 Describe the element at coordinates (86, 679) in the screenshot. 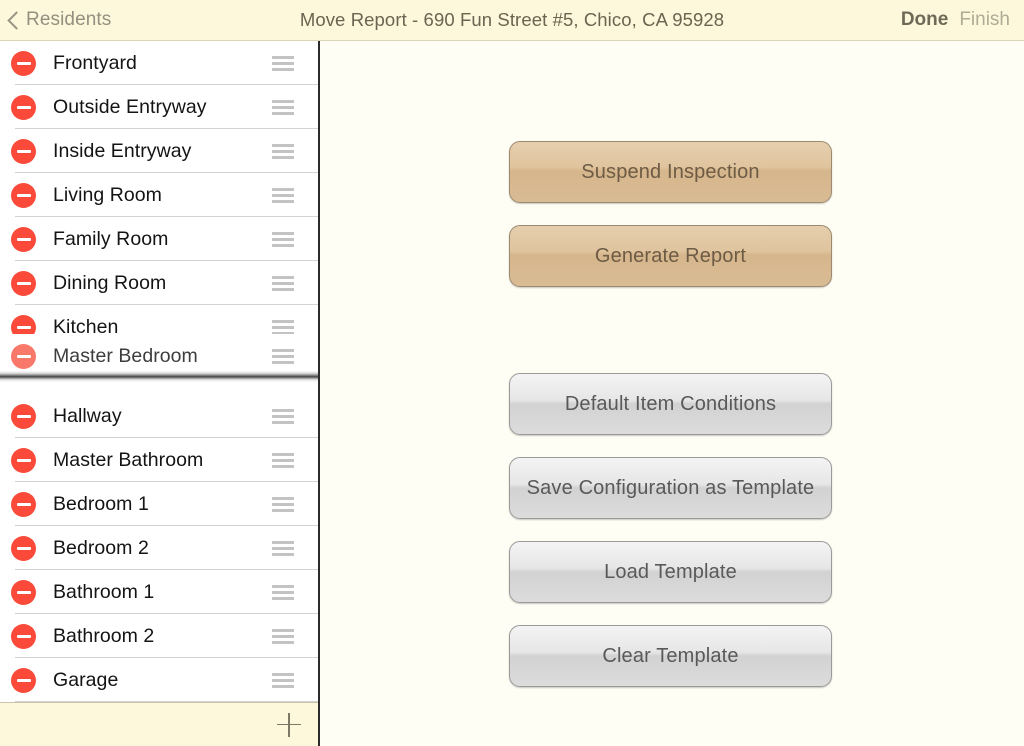

I see `room-name-label: Garage` at that location.